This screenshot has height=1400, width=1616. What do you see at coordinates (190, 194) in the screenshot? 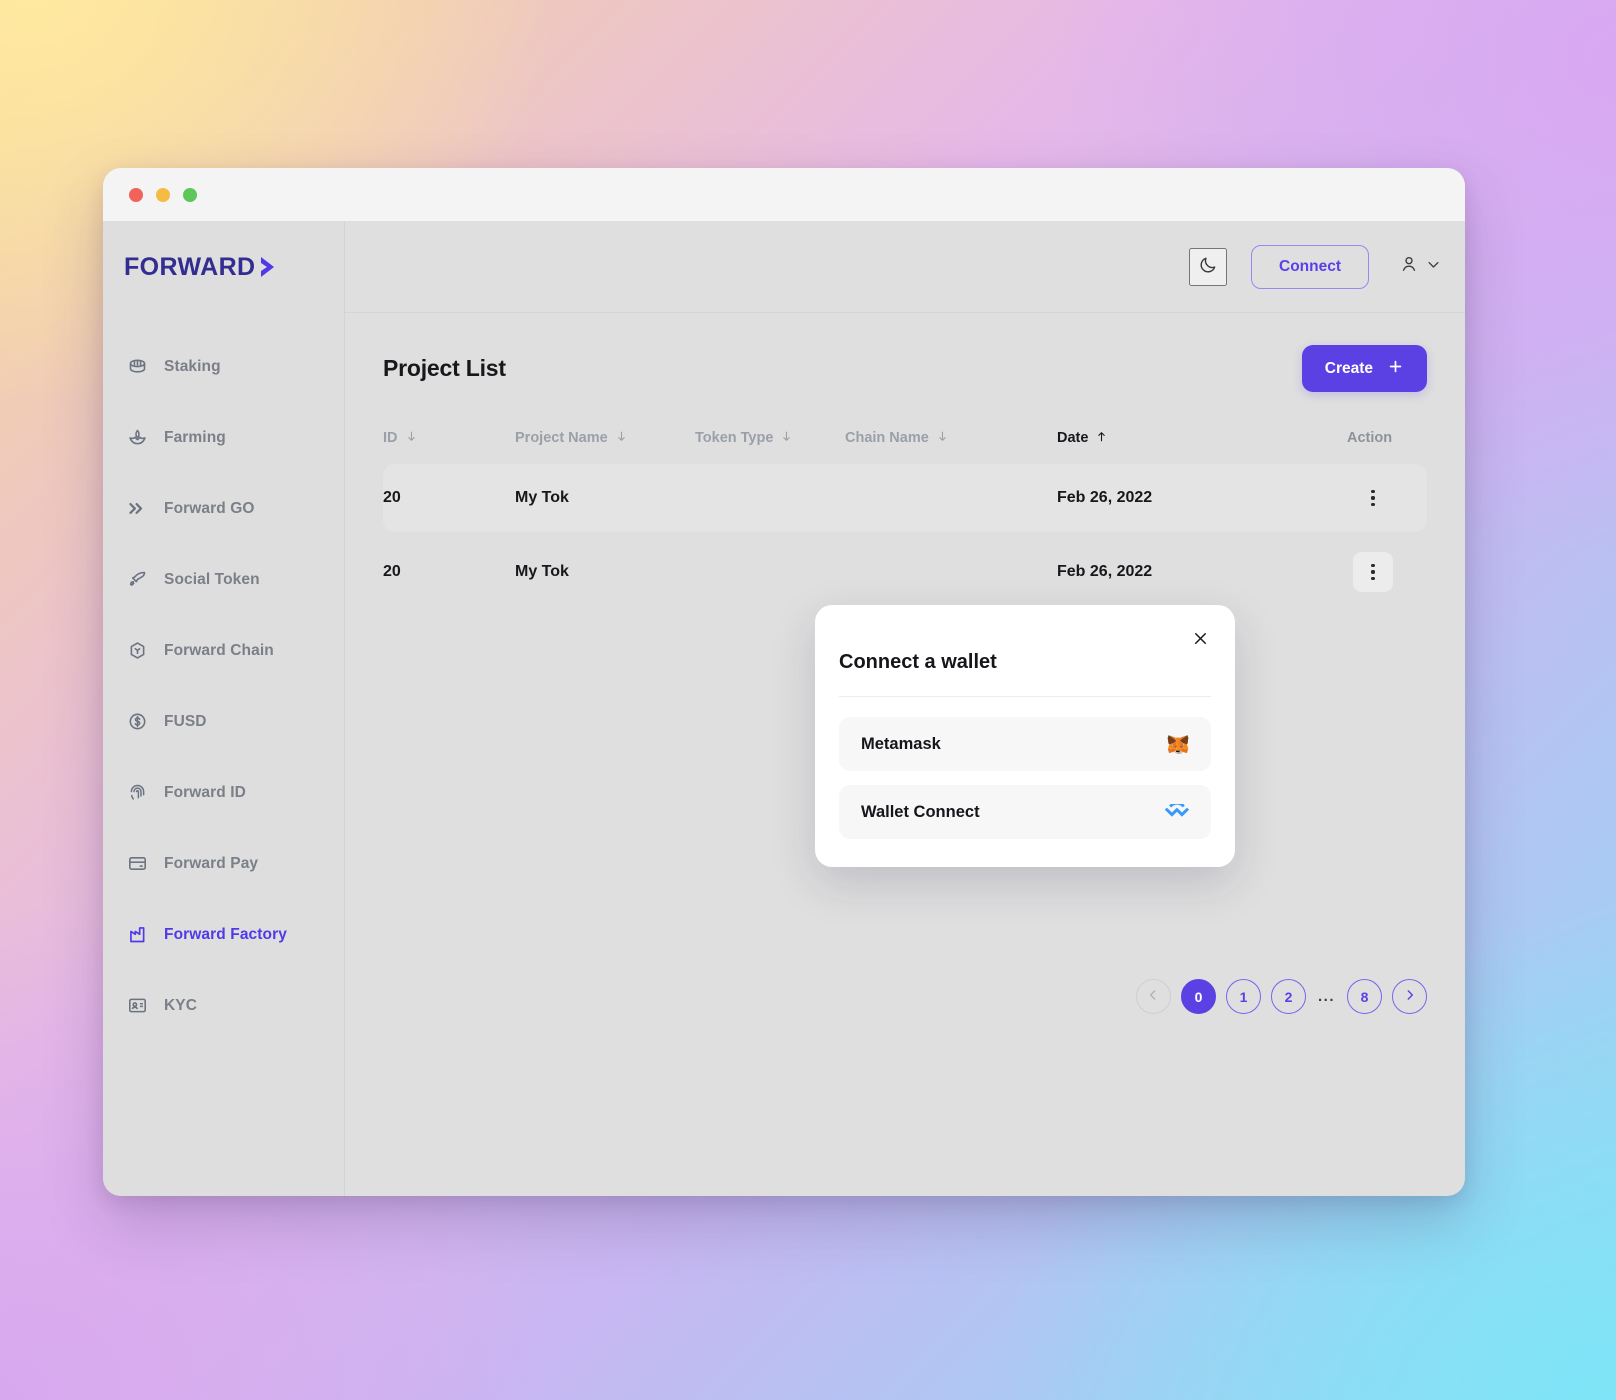
I see `window-maximize-button` at bounding box center [190, 194].